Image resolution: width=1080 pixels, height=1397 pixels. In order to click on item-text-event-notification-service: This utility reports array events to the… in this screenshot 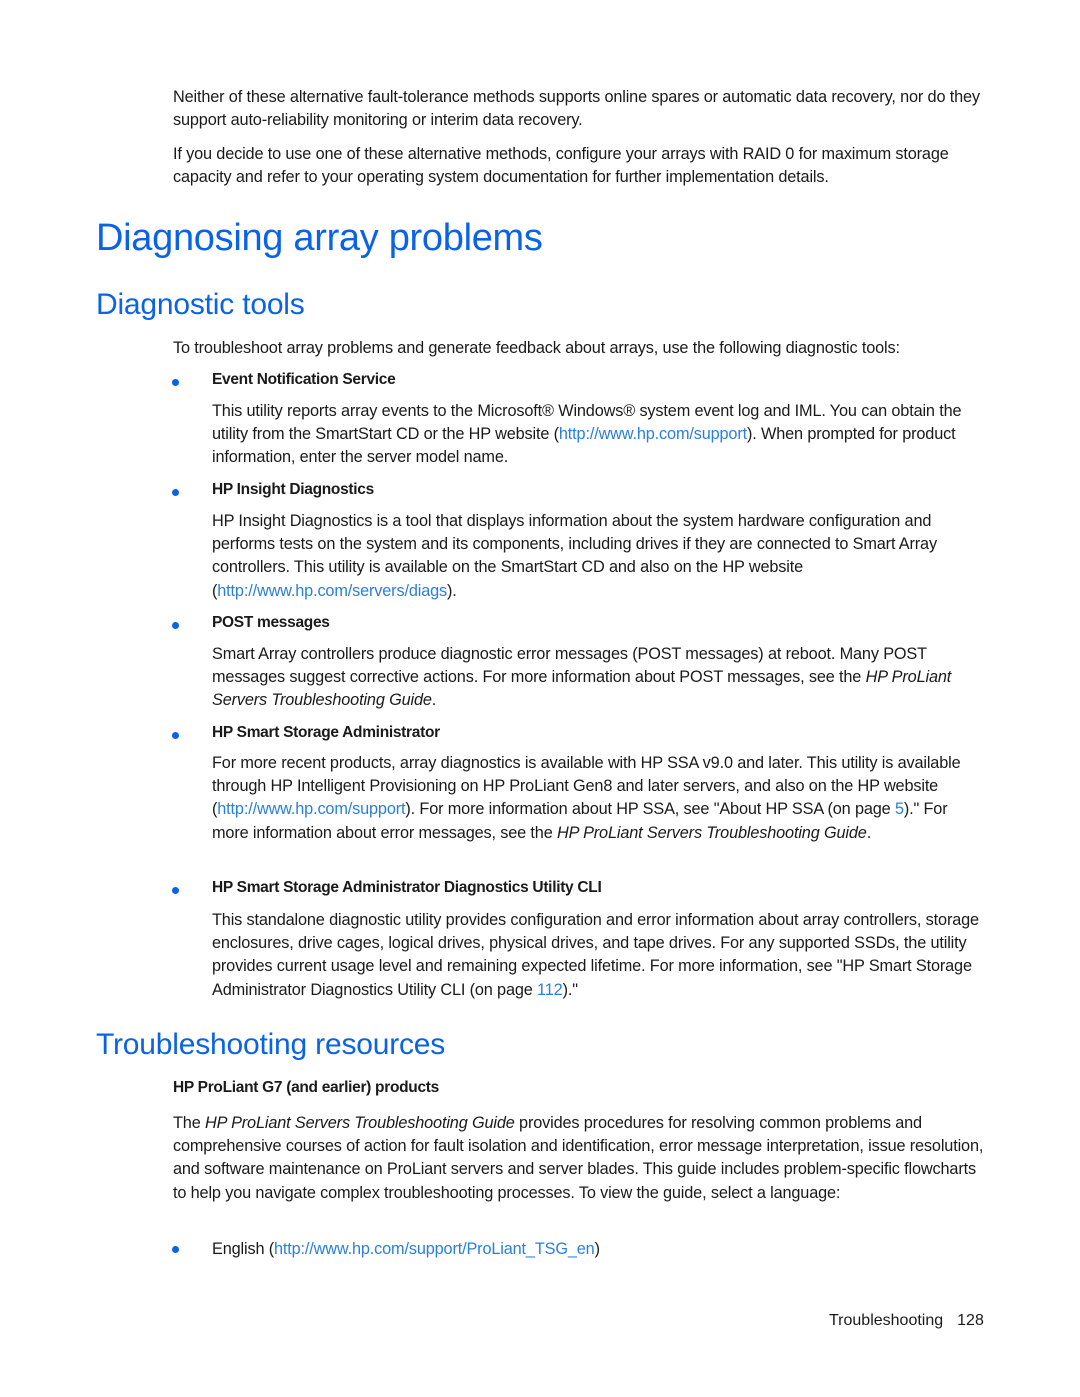, I will do `click(600, 435)`.